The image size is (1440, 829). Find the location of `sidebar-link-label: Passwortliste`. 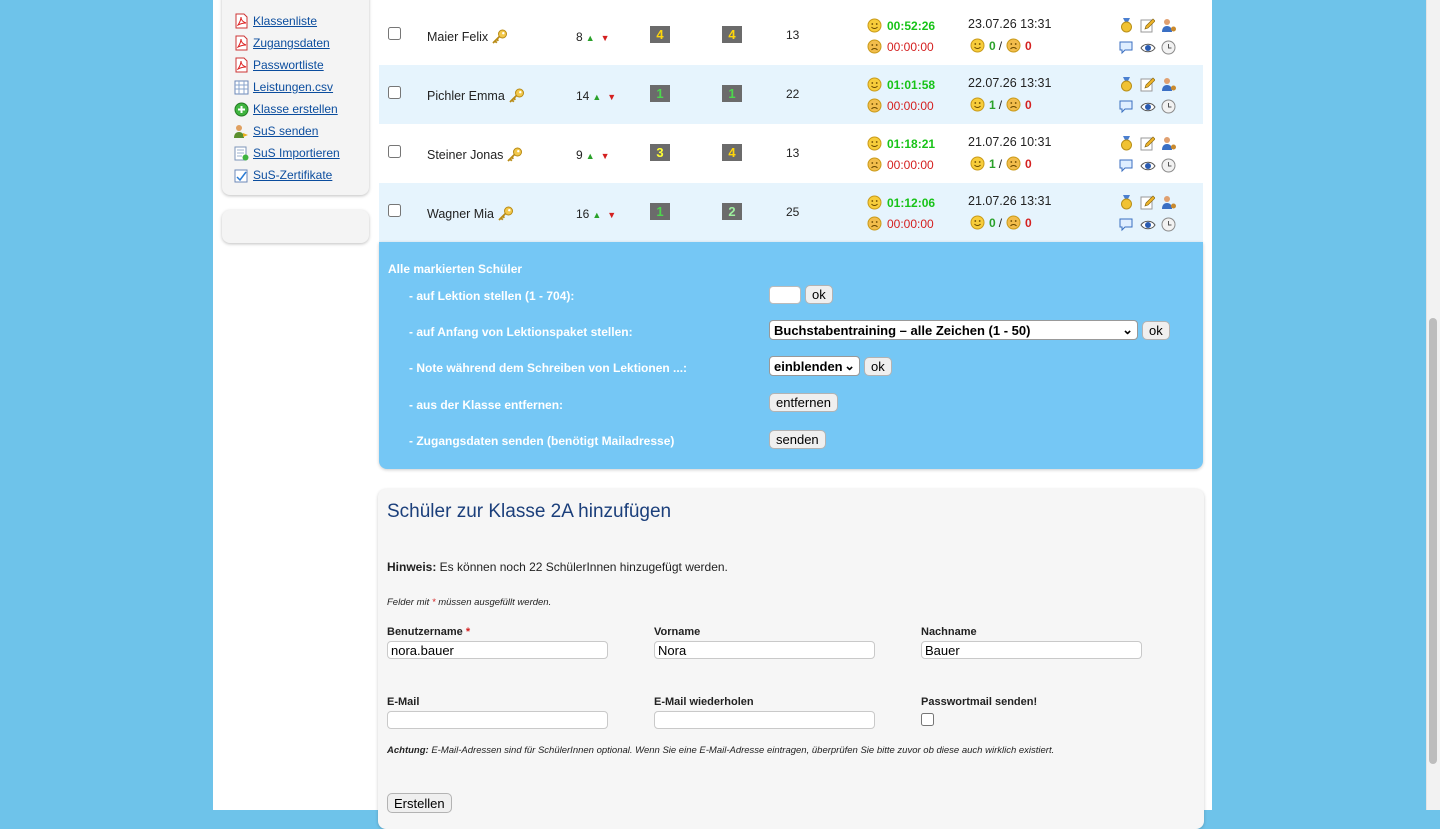

sidebar-link-label: Passwortliste is located at coordinates (288, 65).